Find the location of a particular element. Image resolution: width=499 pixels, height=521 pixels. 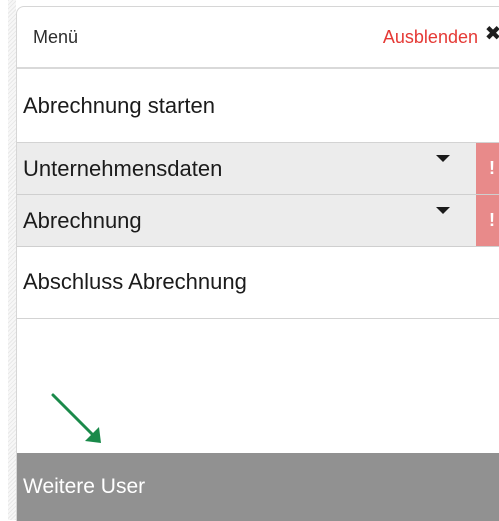

menu-item-unternehmensdaten: Unternehmensdaten ! is located at coordinates (258, 169).